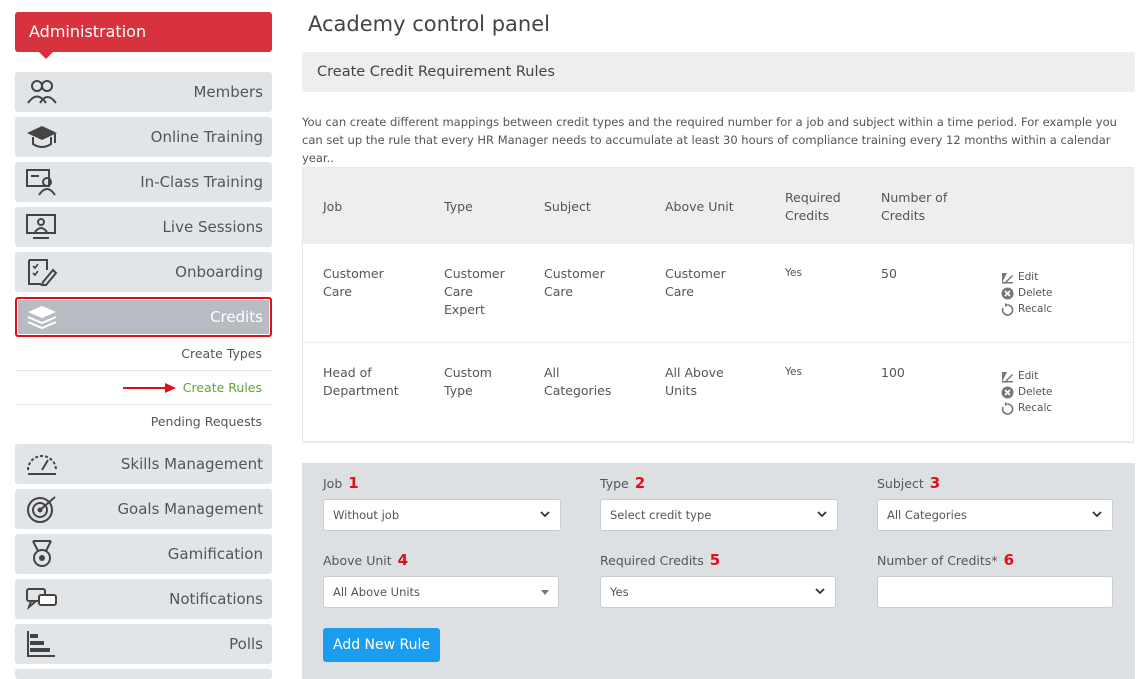  I want to click on submenu-pending-requests: Pending Requests, so click(143, 422).